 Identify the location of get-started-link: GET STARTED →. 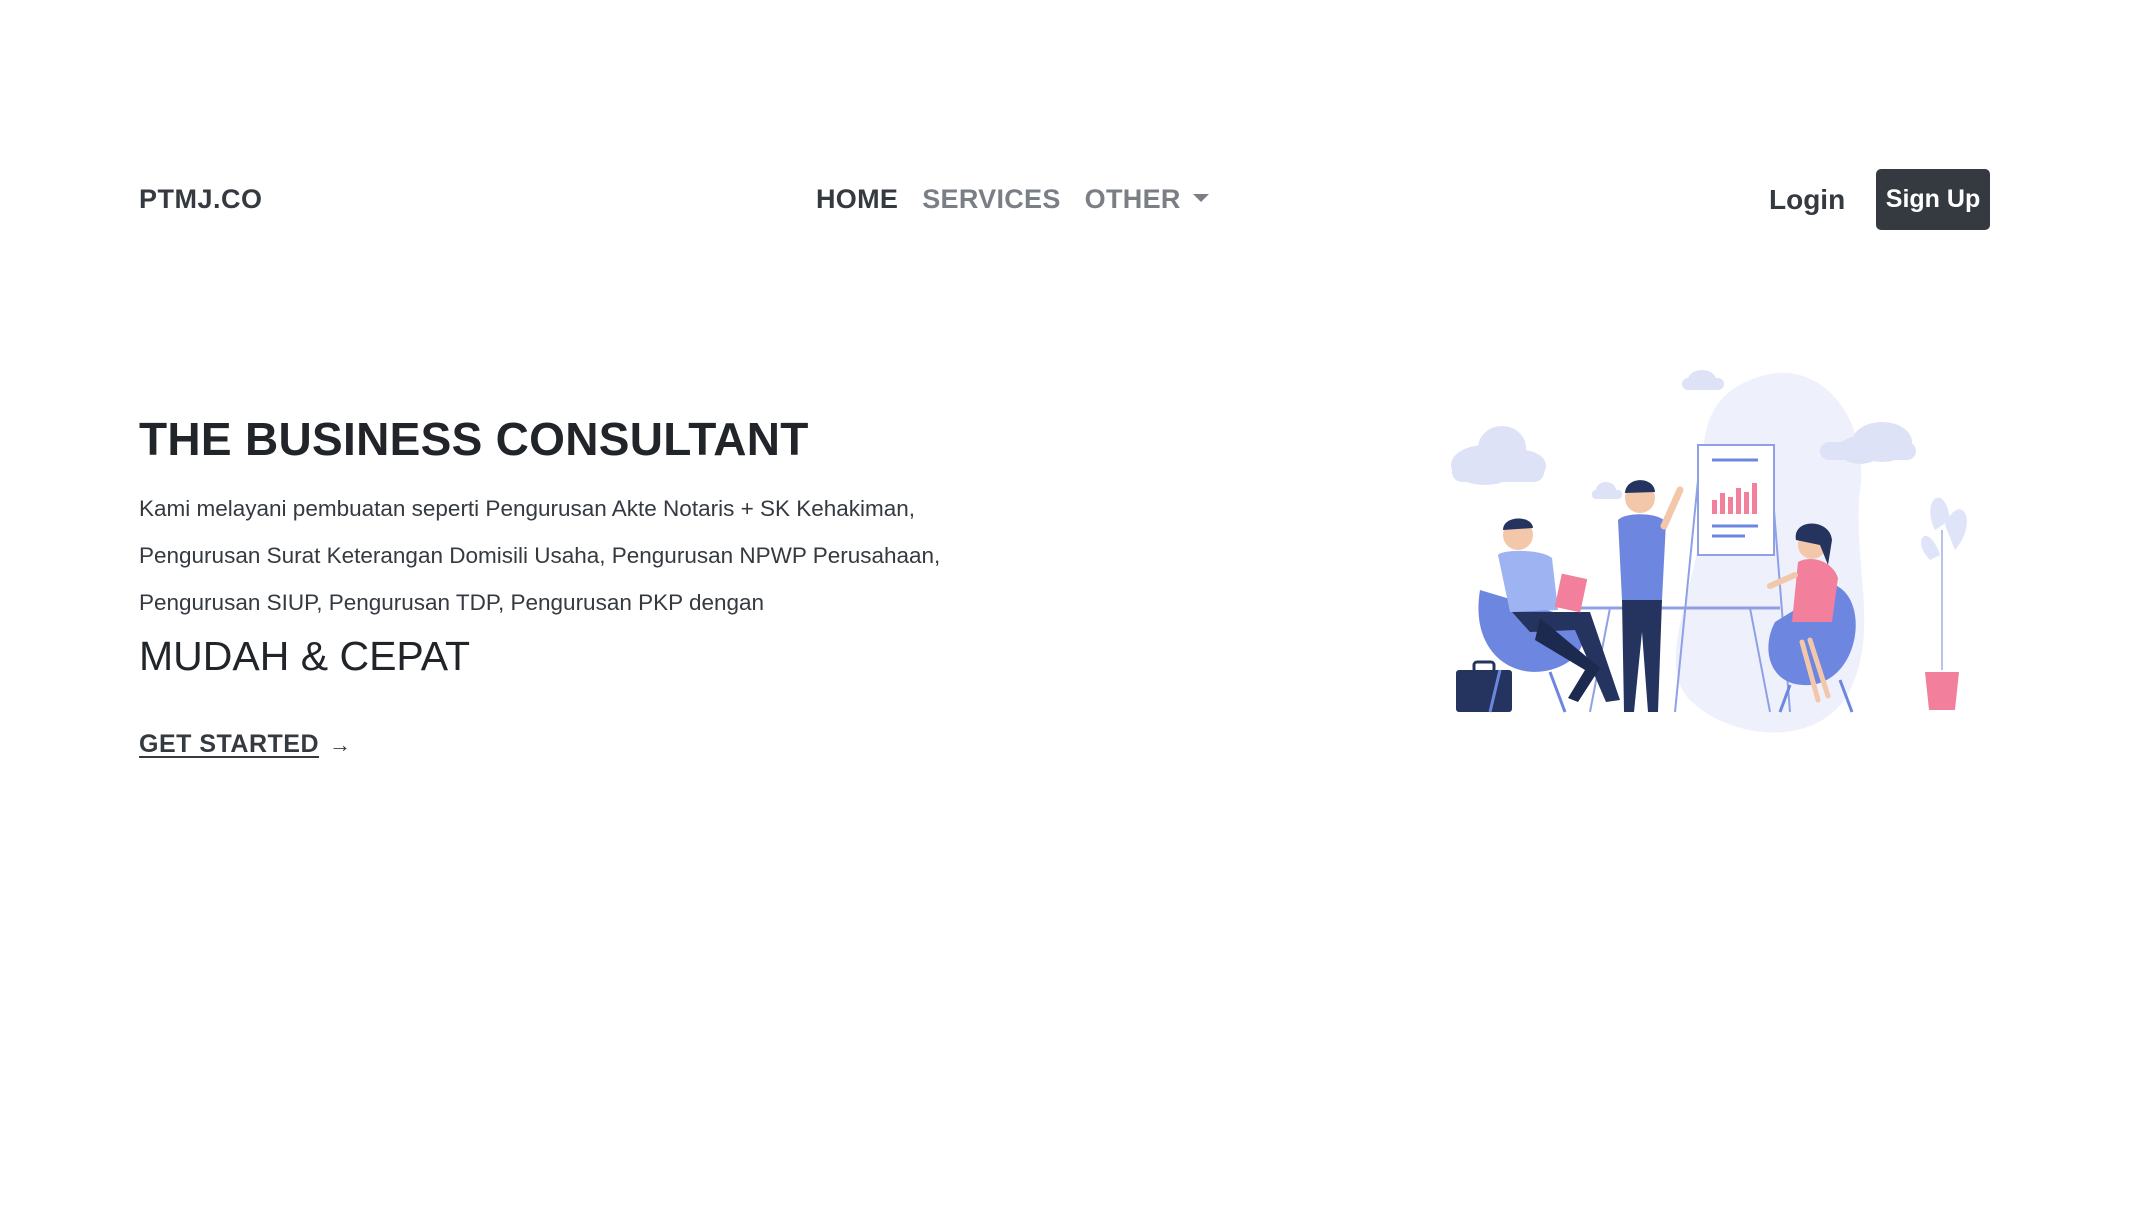
(245, 744).